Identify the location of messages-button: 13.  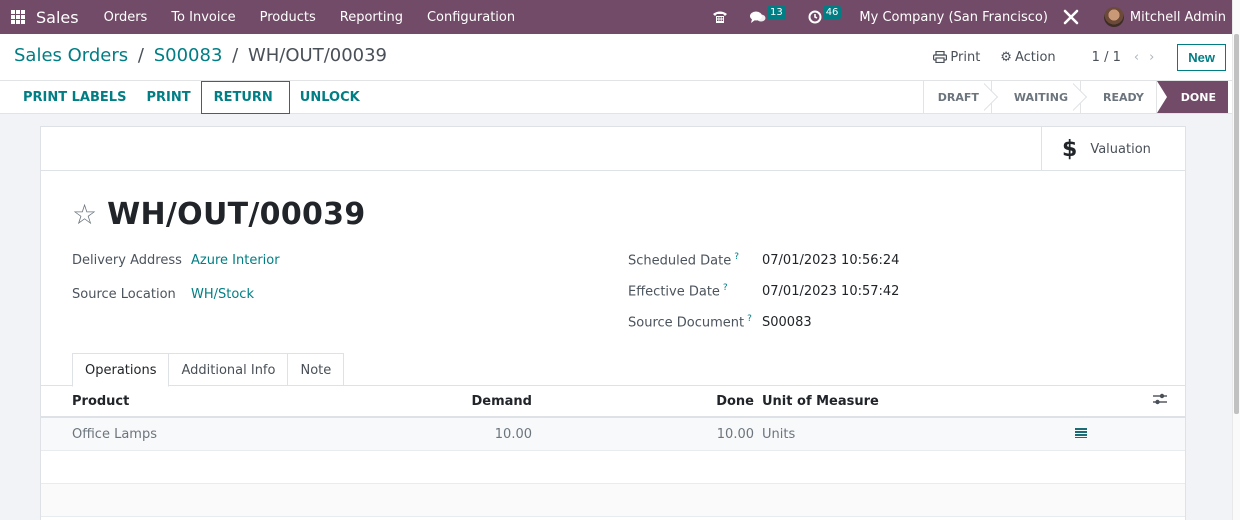
(767, 14).